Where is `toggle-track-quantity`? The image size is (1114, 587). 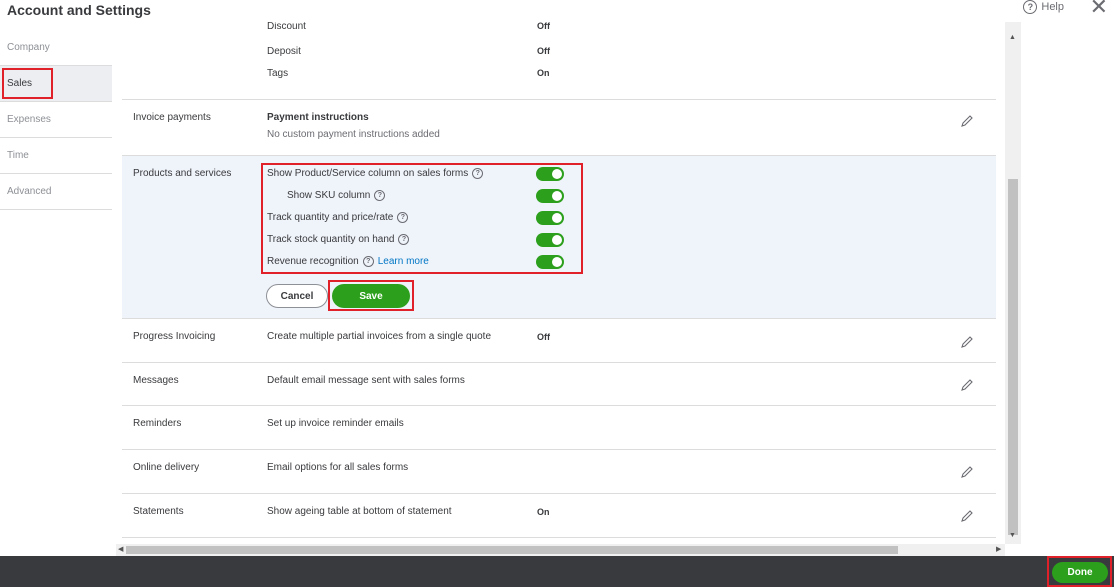 toggle-track-quantity is located at coordinates (550, 218).